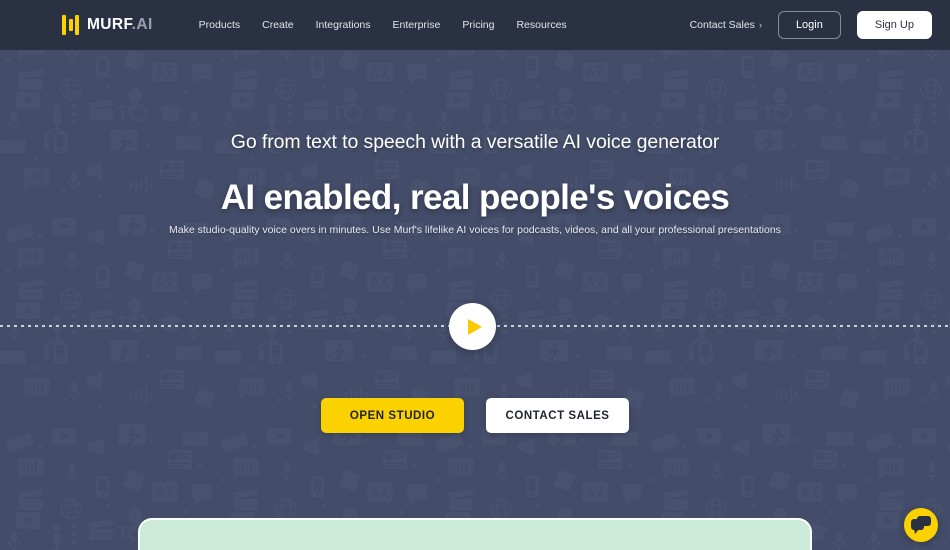 The image size is (950, 550). I want to click on contact-sales-link: Contact Sales ›, so click(726, 25).